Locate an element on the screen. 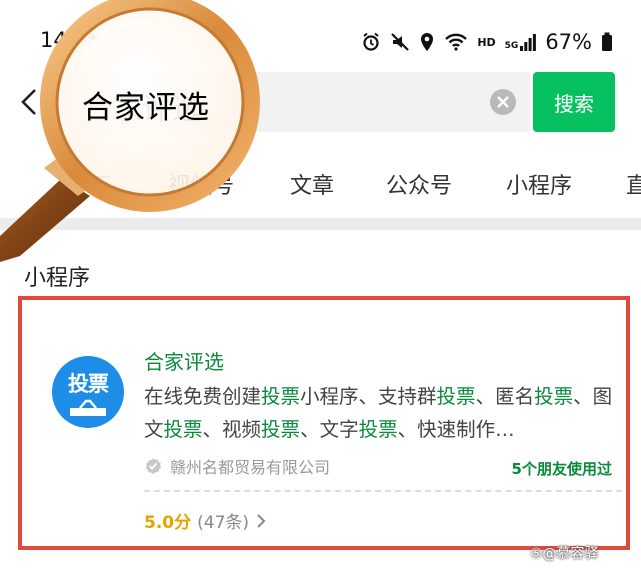  battery-icon is located at coordinates (607, 41).